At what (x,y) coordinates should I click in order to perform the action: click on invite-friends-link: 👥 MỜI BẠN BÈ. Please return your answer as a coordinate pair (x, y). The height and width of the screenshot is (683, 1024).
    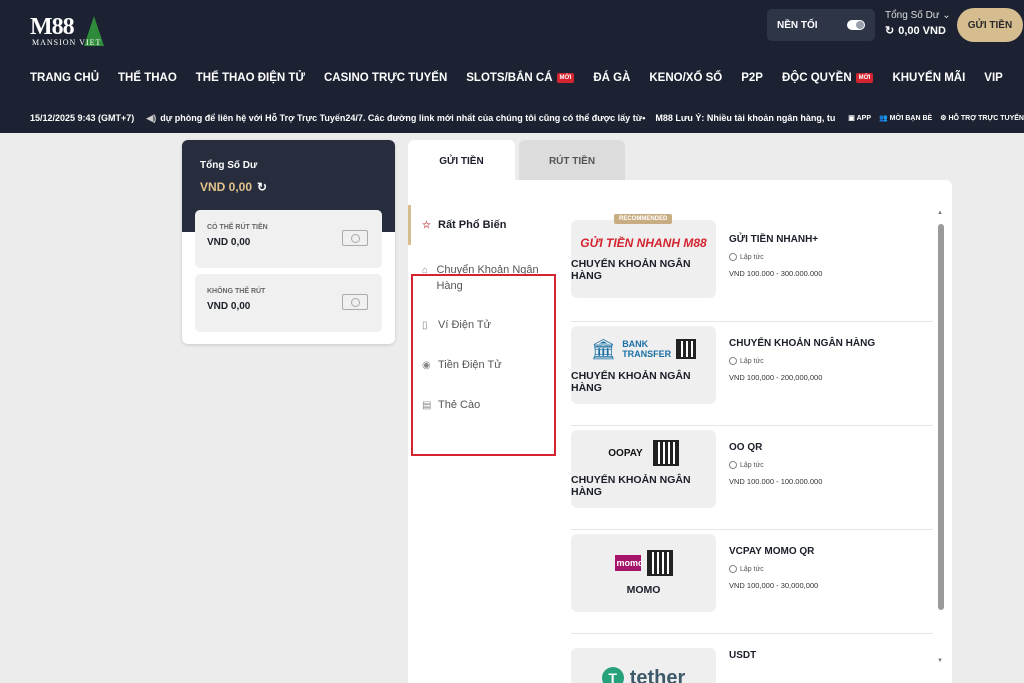
    Looking at the image, I should click on (905, 118).